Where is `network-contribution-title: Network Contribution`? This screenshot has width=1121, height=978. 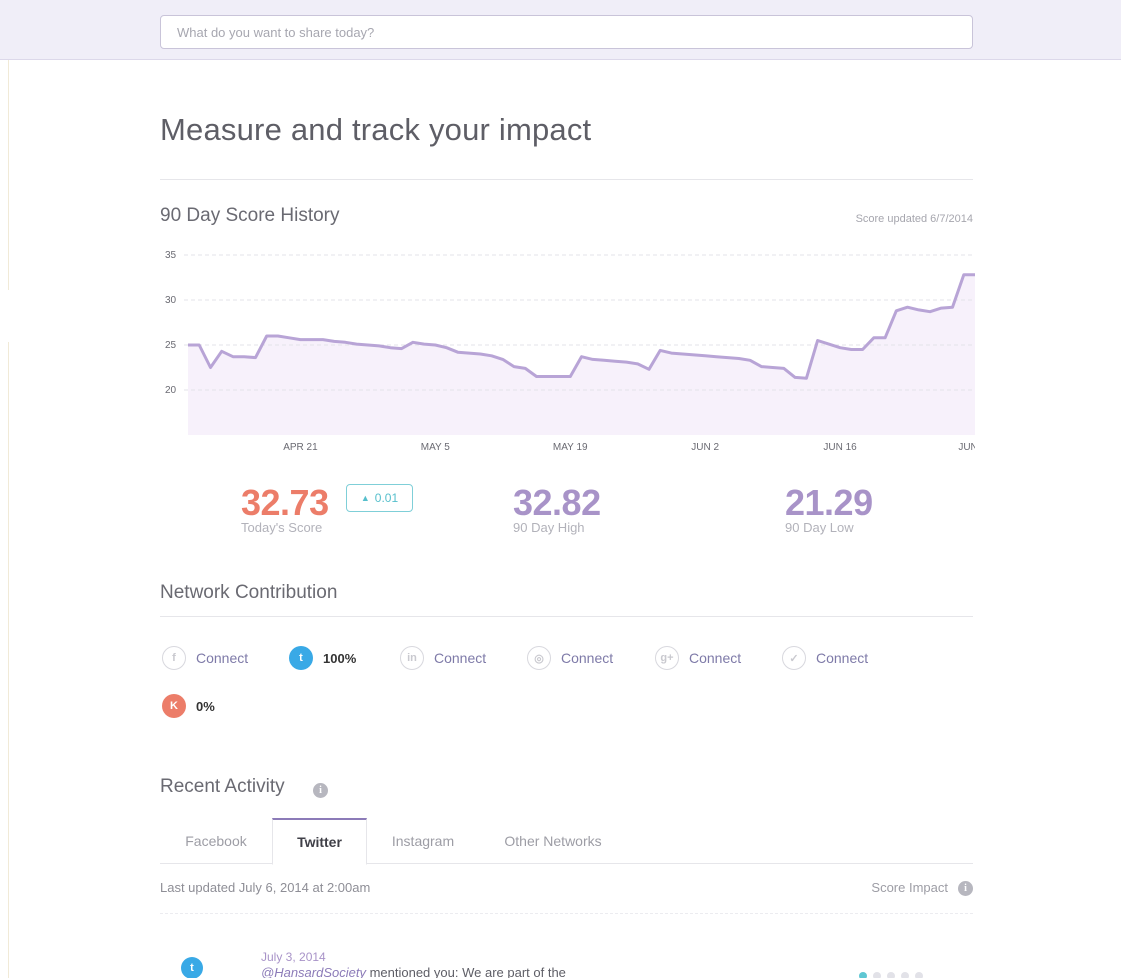
network-contribution-title: Network Contribution is located at coordinates (249, 592).